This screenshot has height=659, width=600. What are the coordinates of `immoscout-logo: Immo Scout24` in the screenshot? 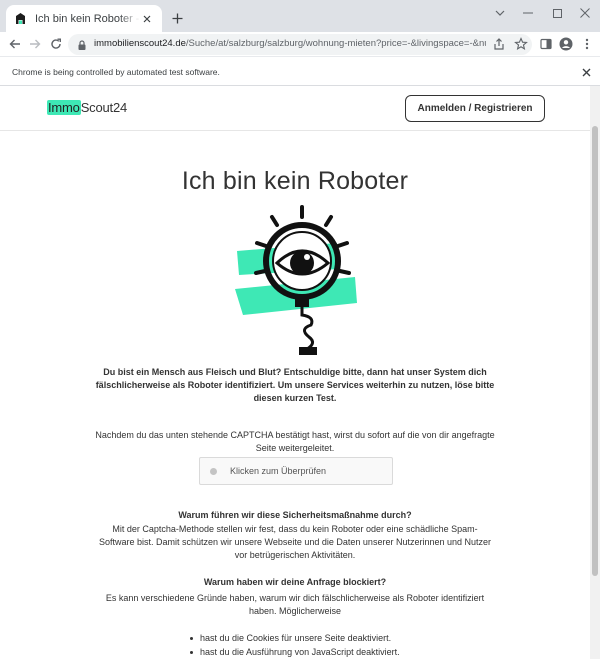 It's located at (87, 107).